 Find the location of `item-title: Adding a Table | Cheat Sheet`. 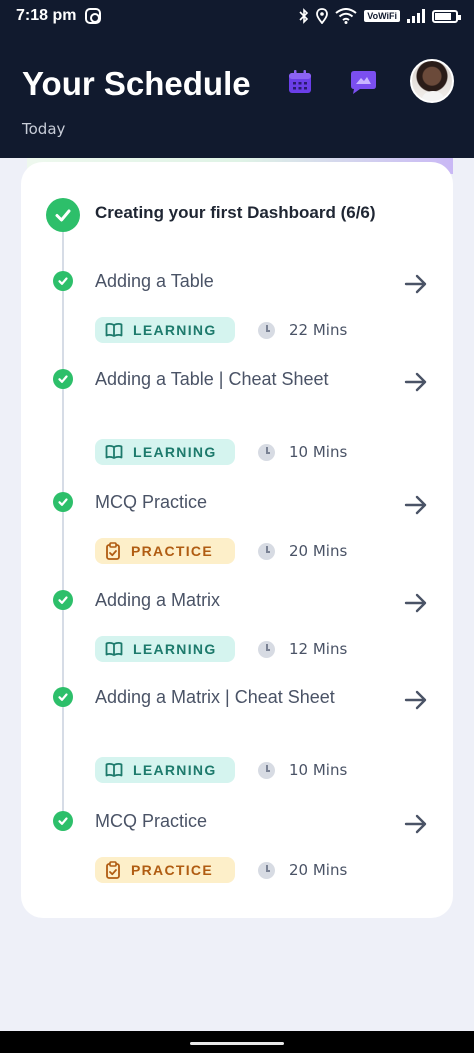

item-title: Adding a Table | Cheat Sheet is located at coordinates (215, 379).